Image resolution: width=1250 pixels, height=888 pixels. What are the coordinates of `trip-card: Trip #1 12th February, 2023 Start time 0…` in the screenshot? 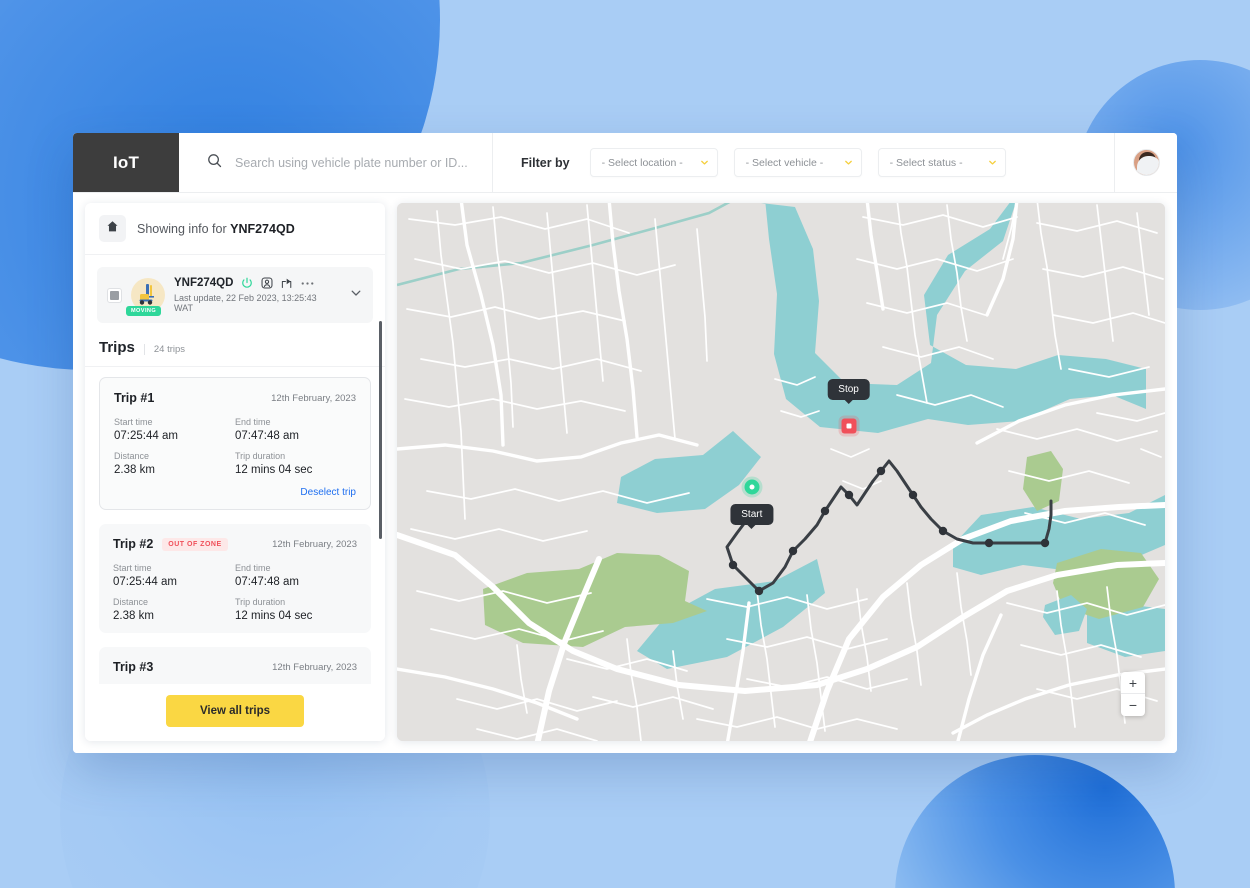 It's located at (235, 443).